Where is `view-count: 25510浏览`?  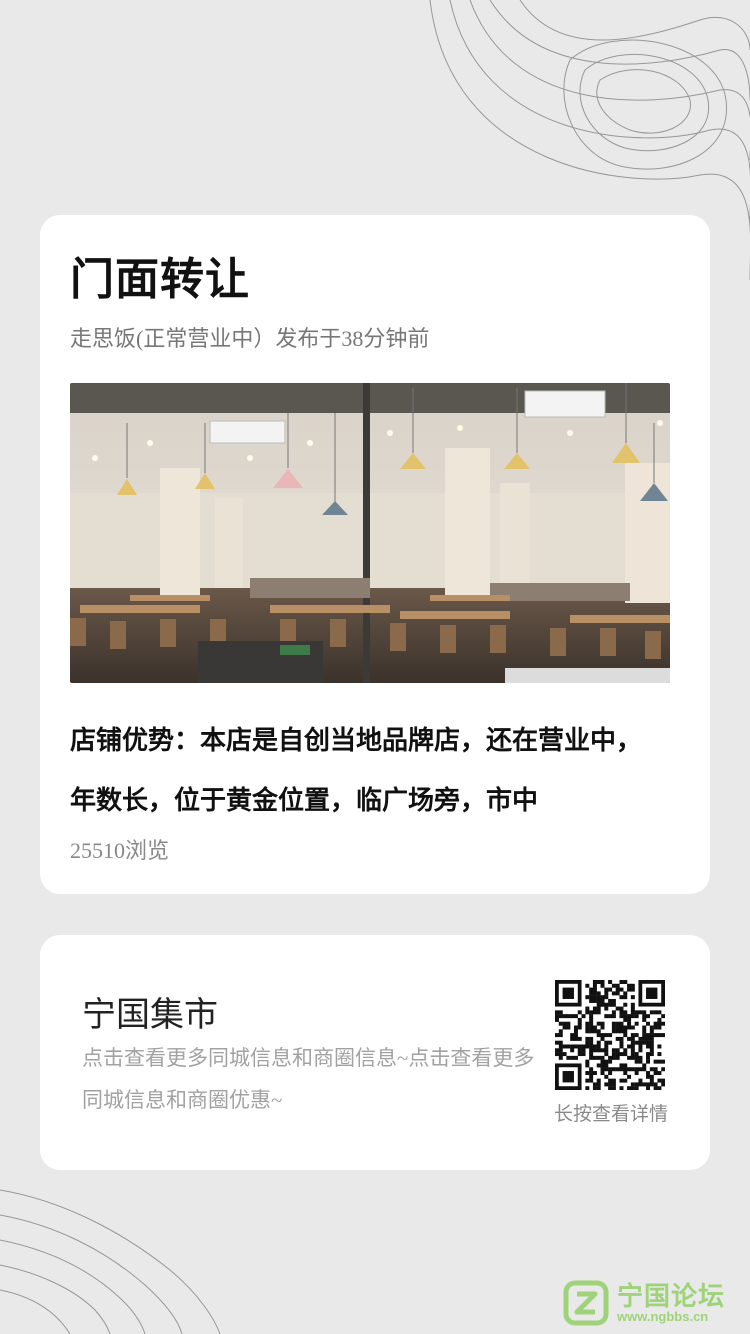 view-count: 25510浏览 is located at coordinates (120, 850).